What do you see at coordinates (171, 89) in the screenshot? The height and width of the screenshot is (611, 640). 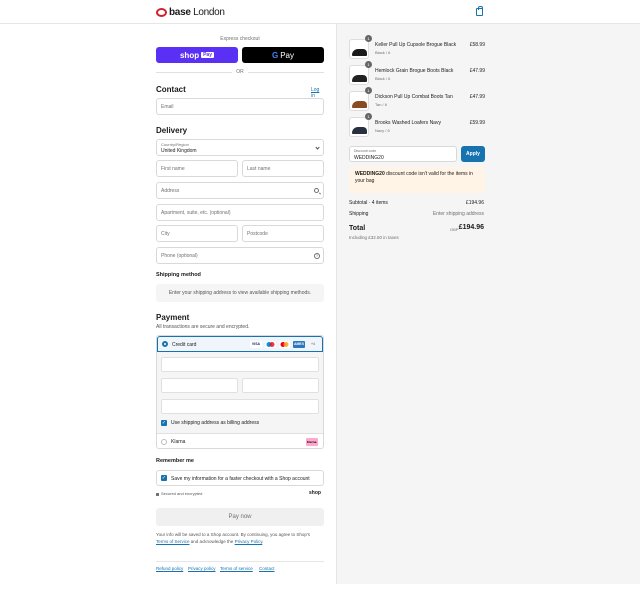 I see `contact-heading: Contact` at bounding box center [171, 89].